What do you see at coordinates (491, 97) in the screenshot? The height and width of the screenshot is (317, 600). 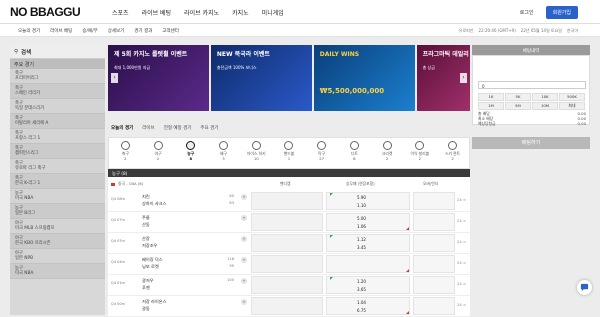 I see `amount-chip: 1K` at bounding box center [491, 97].